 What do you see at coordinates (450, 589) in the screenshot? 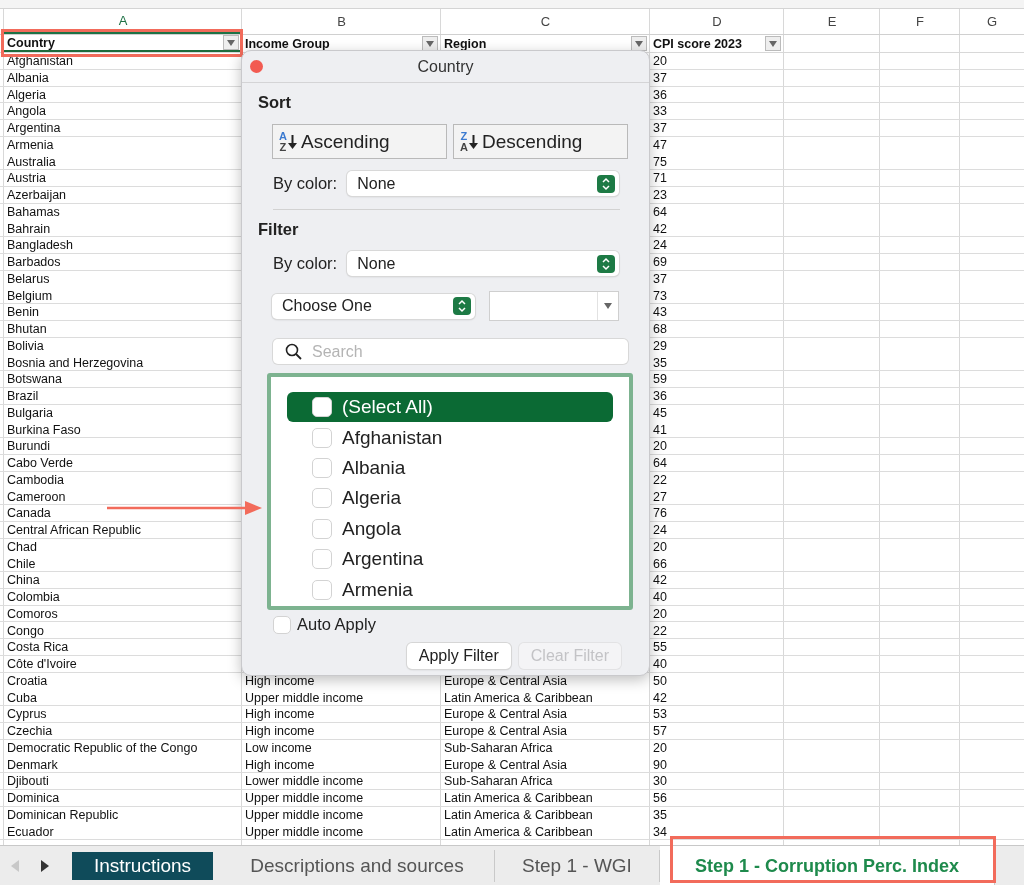
I see `filter-list-item: Armenia` at bounding box center [450, 589].